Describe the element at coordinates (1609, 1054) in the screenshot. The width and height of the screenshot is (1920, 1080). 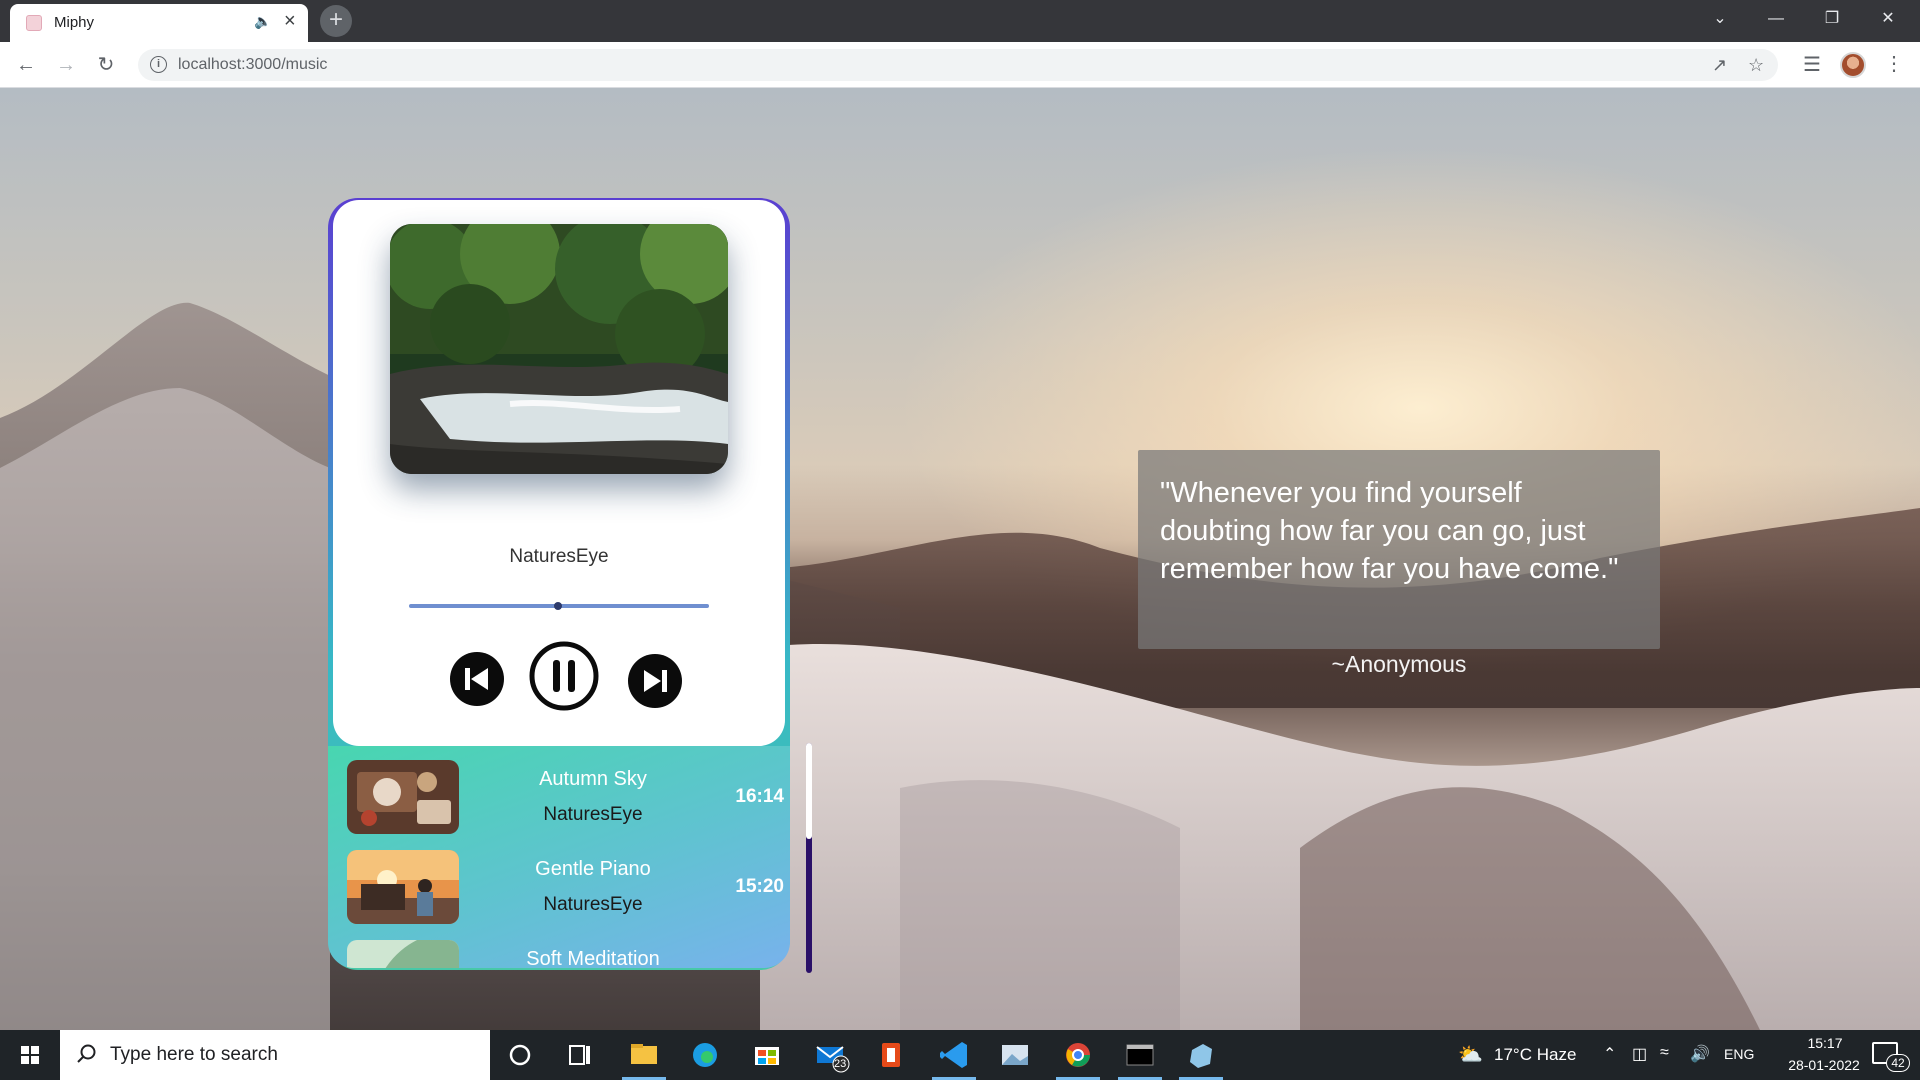
I see `chevron-up-icon: ⌃` at that location.